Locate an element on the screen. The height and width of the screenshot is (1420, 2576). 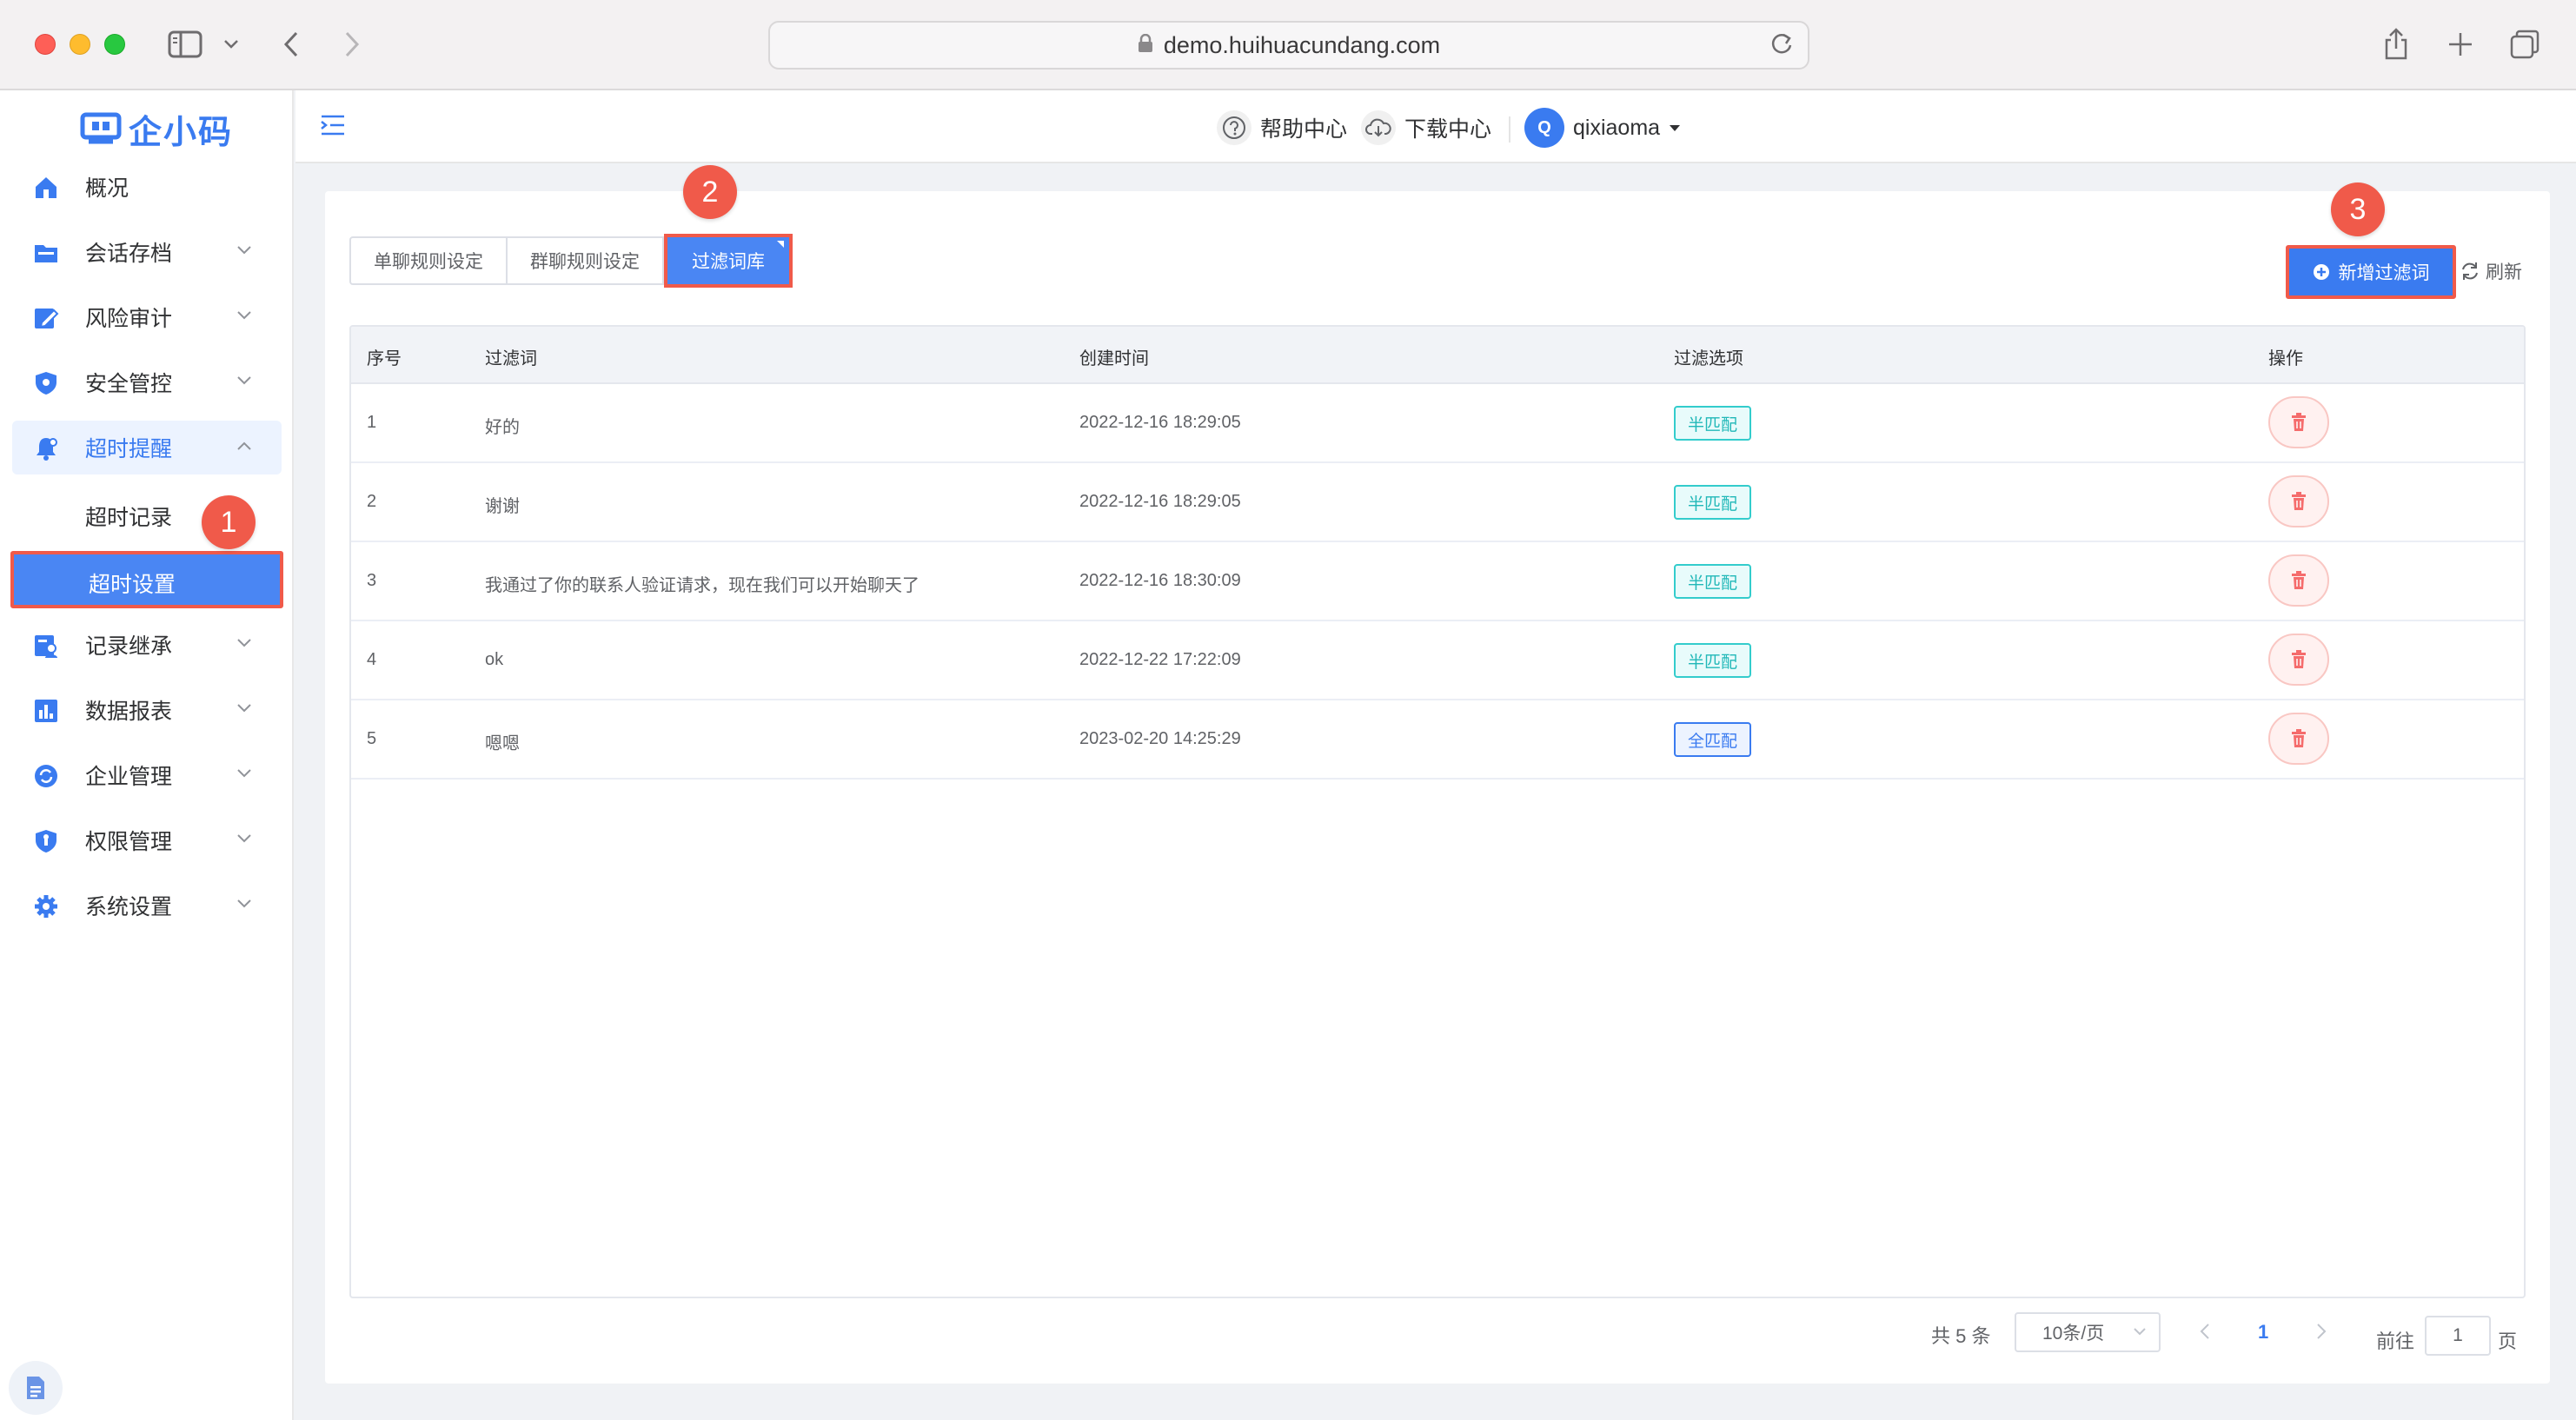
shield-icon is located at coordinates (46, 383).